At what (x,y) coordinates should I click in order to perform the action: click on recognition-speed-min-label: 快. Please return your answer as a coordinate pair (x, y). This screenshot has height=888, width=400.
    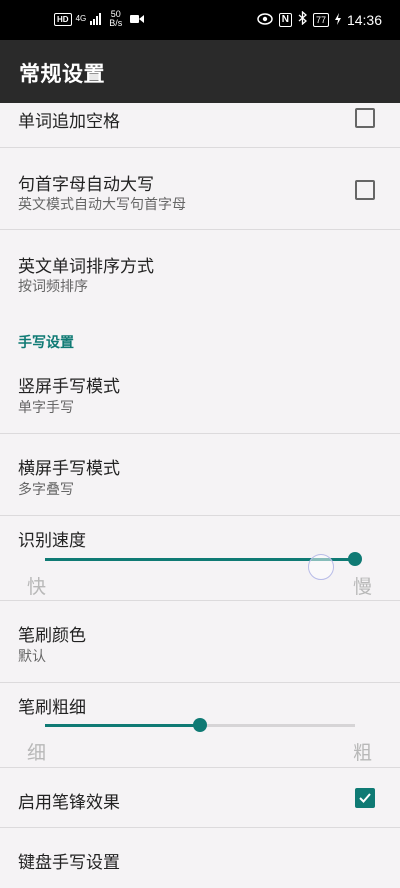
    Looking at the image, I should click on (37, 587).